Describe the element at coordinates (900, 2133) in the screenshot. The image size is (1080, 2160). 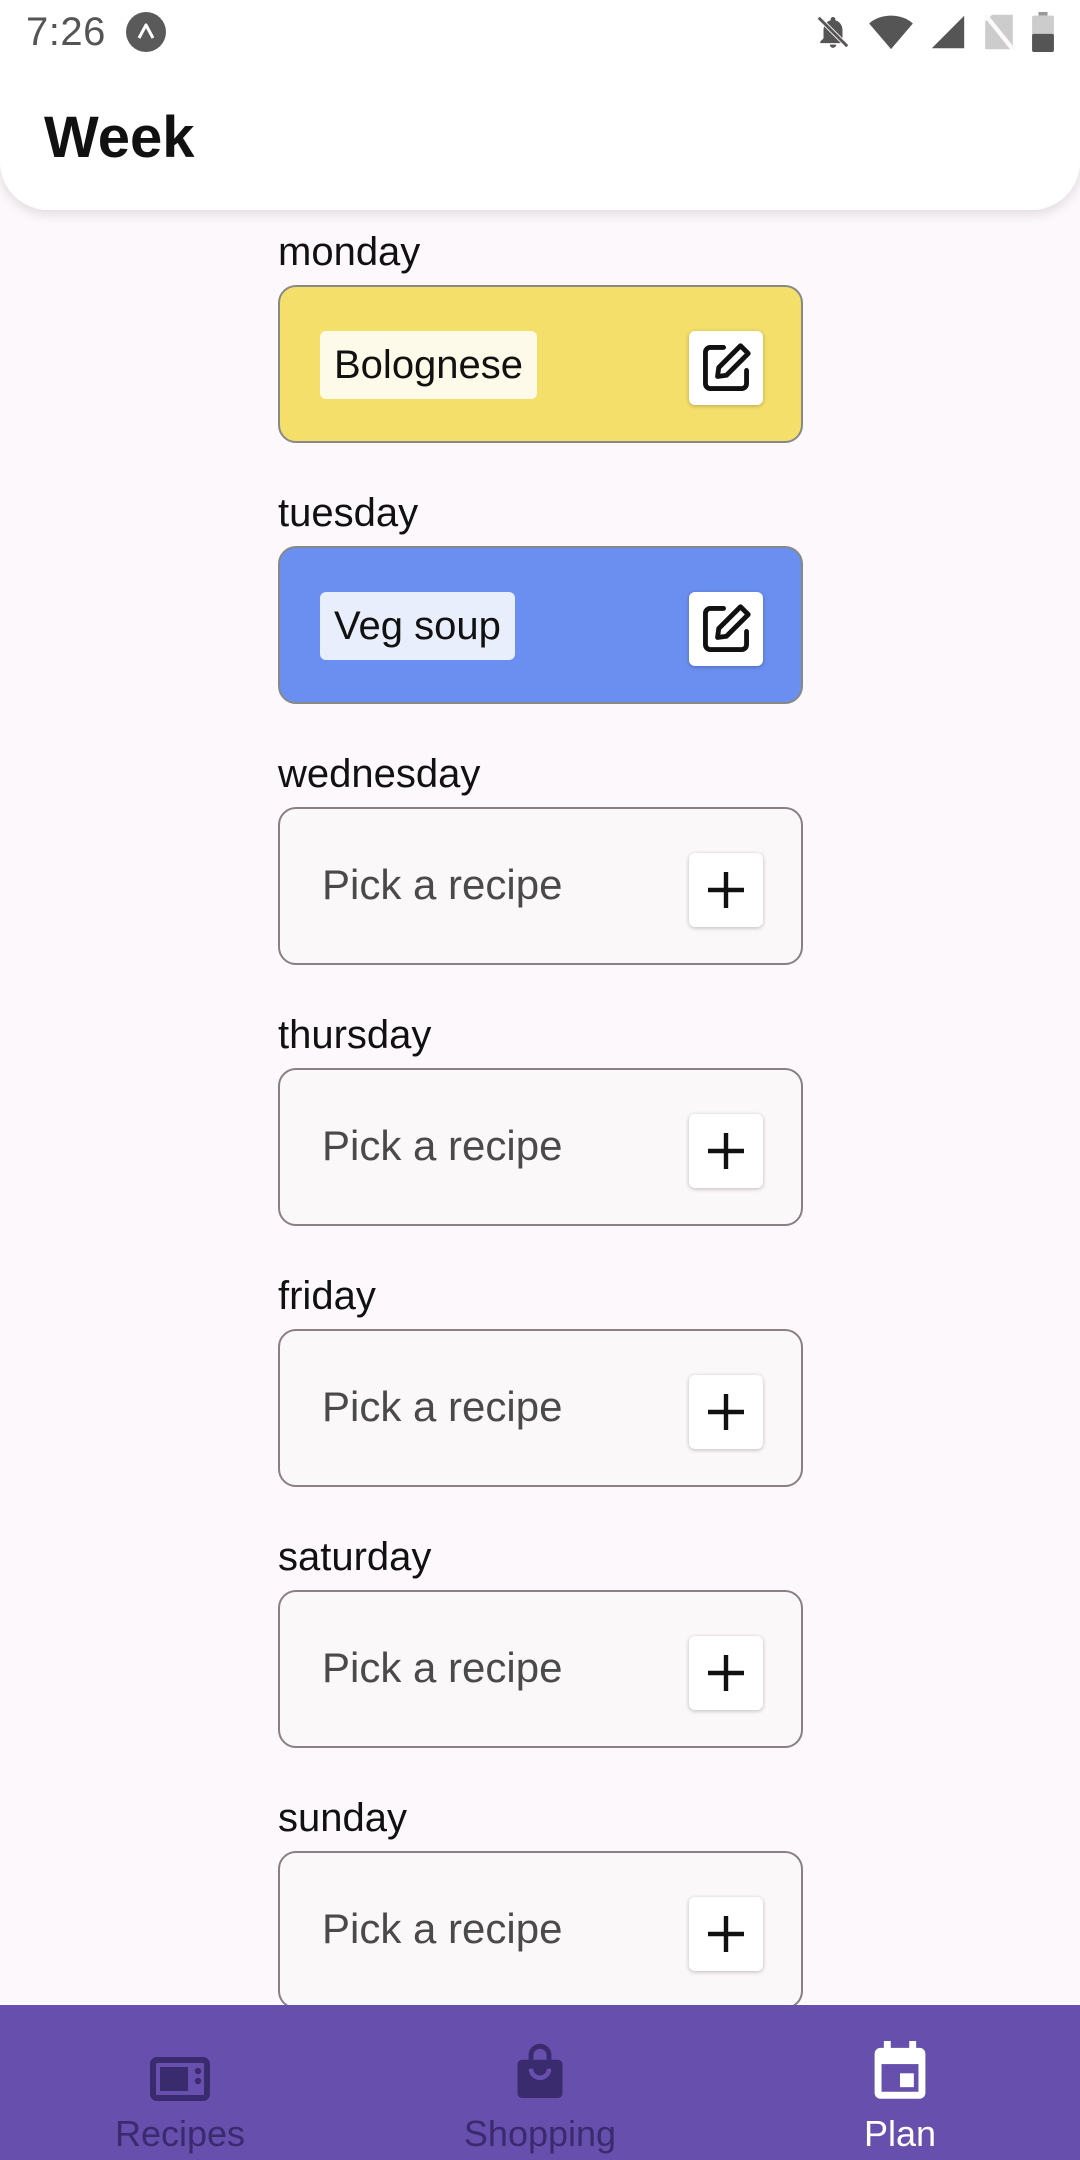
I see `nav-label: Plan` at that location.